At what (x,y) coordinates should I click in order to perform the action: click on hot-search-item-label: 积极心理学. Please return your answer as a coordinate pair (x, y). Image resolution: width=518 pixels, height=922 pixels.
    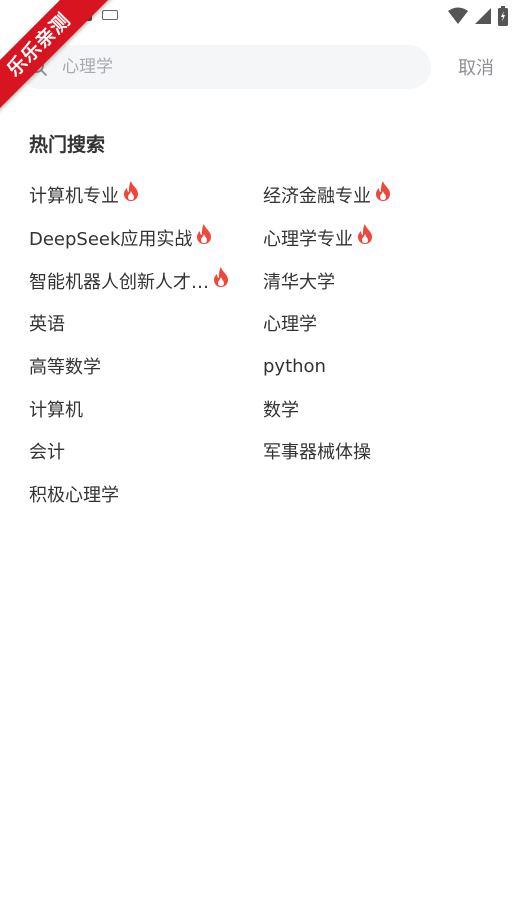
    Looking at the image, I should click on (74, 496).